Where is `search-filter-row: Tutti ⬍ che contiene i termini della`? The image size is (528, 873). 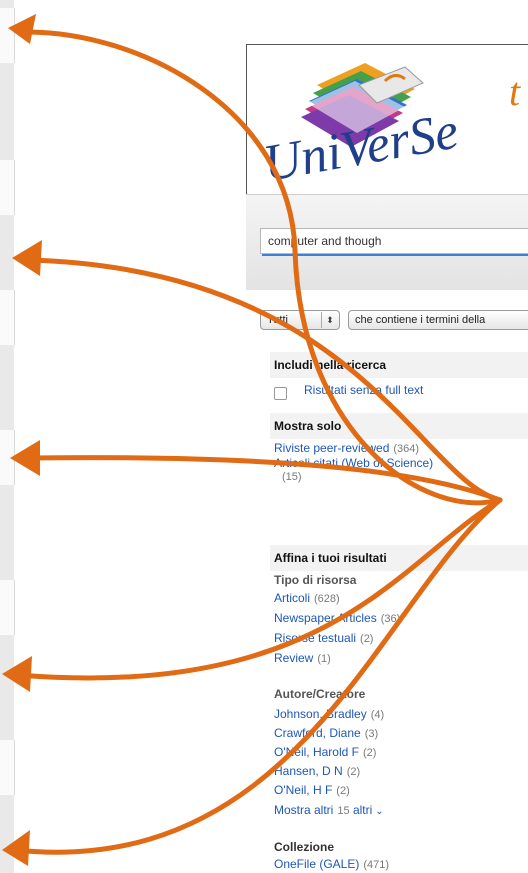
search-filter-row: Tutti ⬍ che contiene i termini della is located at coordinates (387, 321).